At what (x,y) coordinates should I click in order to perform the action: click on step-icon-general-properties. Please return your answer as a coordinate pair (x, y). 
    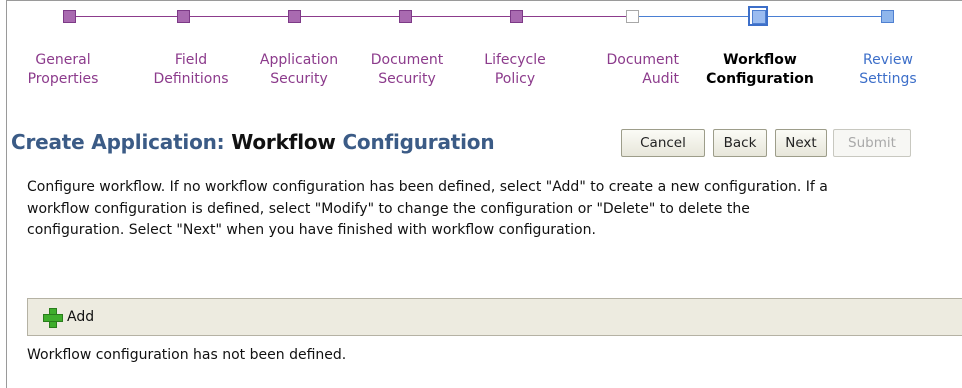
    Looking at the image, I should click on (69, 16).